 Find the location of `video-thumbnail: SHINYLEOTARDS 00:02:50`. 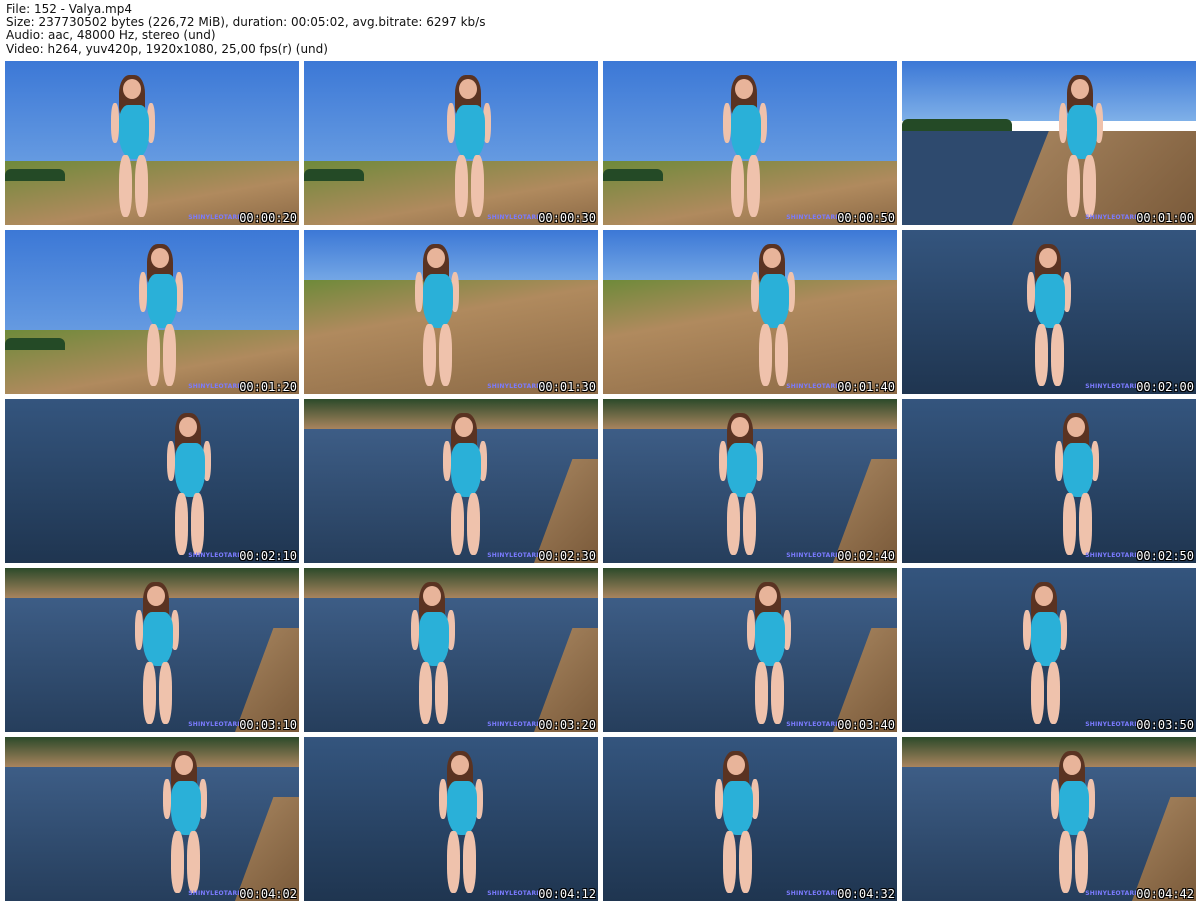

video-thumbnail: SHINYLEOTARDS 00:02:50 is located at coordinates (1049, 481).